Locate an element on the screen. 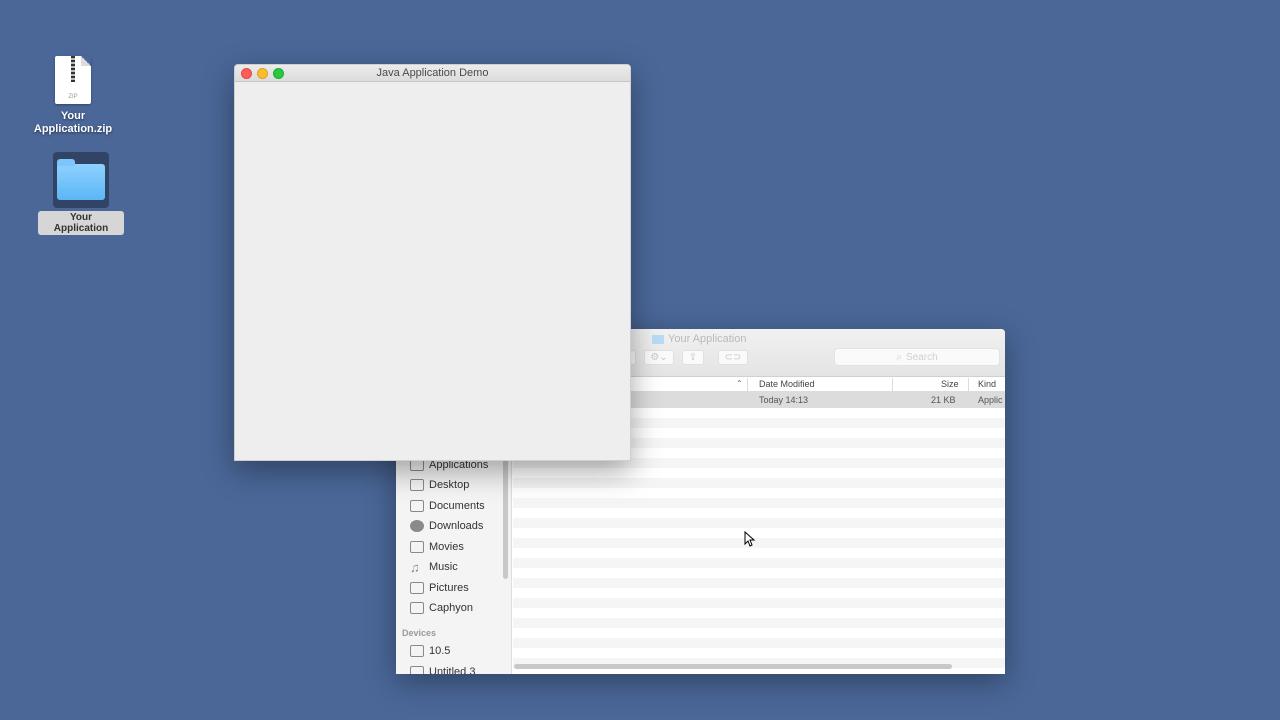 Image resolution: width=1280 pixels, height=720 pixels. row-date: Today 14:13 is located at coordinates (784, 400).